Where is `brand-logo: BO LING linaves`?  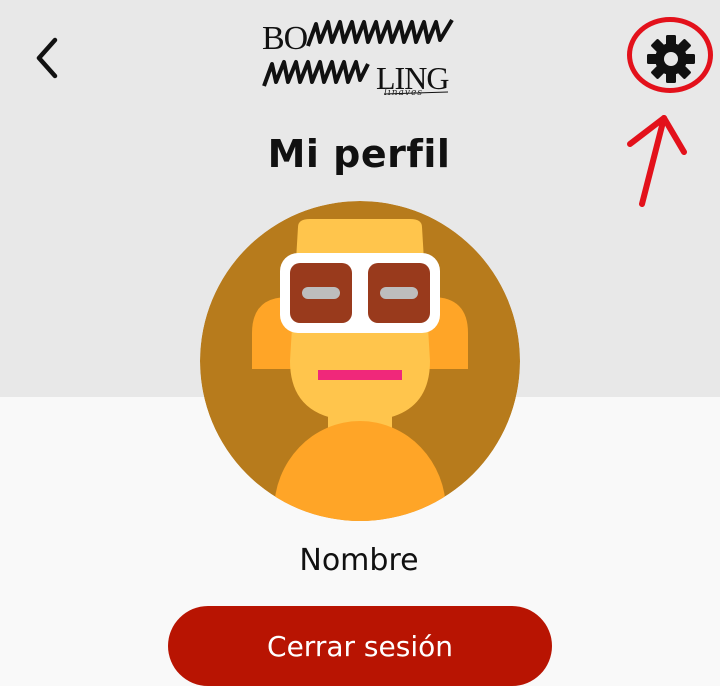 brand-logo: BO LING linaves is located at coordinates (358, 55).